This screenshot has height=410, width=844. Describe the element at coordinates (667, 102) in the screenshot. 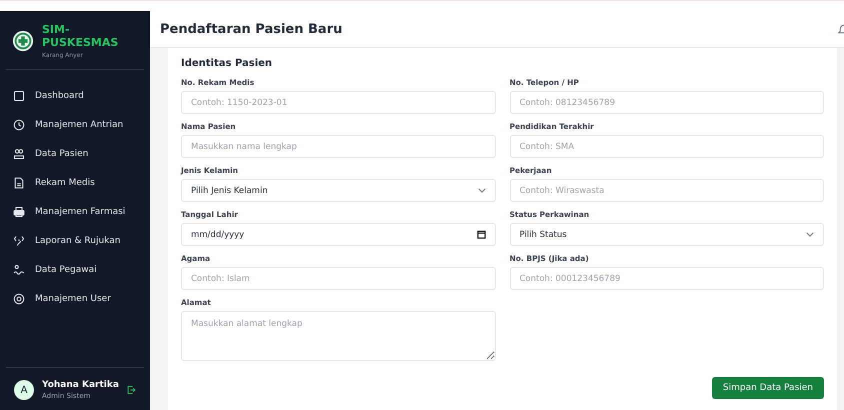

I see `input-field: Contoh: 08123456789` at that location.